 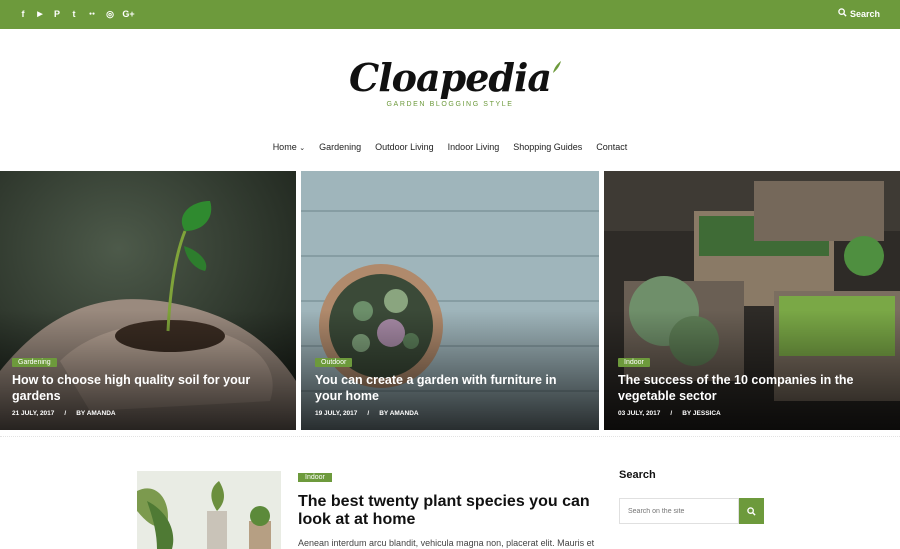 I want to click on facebook-icon: f, so click(x=23, y=14).